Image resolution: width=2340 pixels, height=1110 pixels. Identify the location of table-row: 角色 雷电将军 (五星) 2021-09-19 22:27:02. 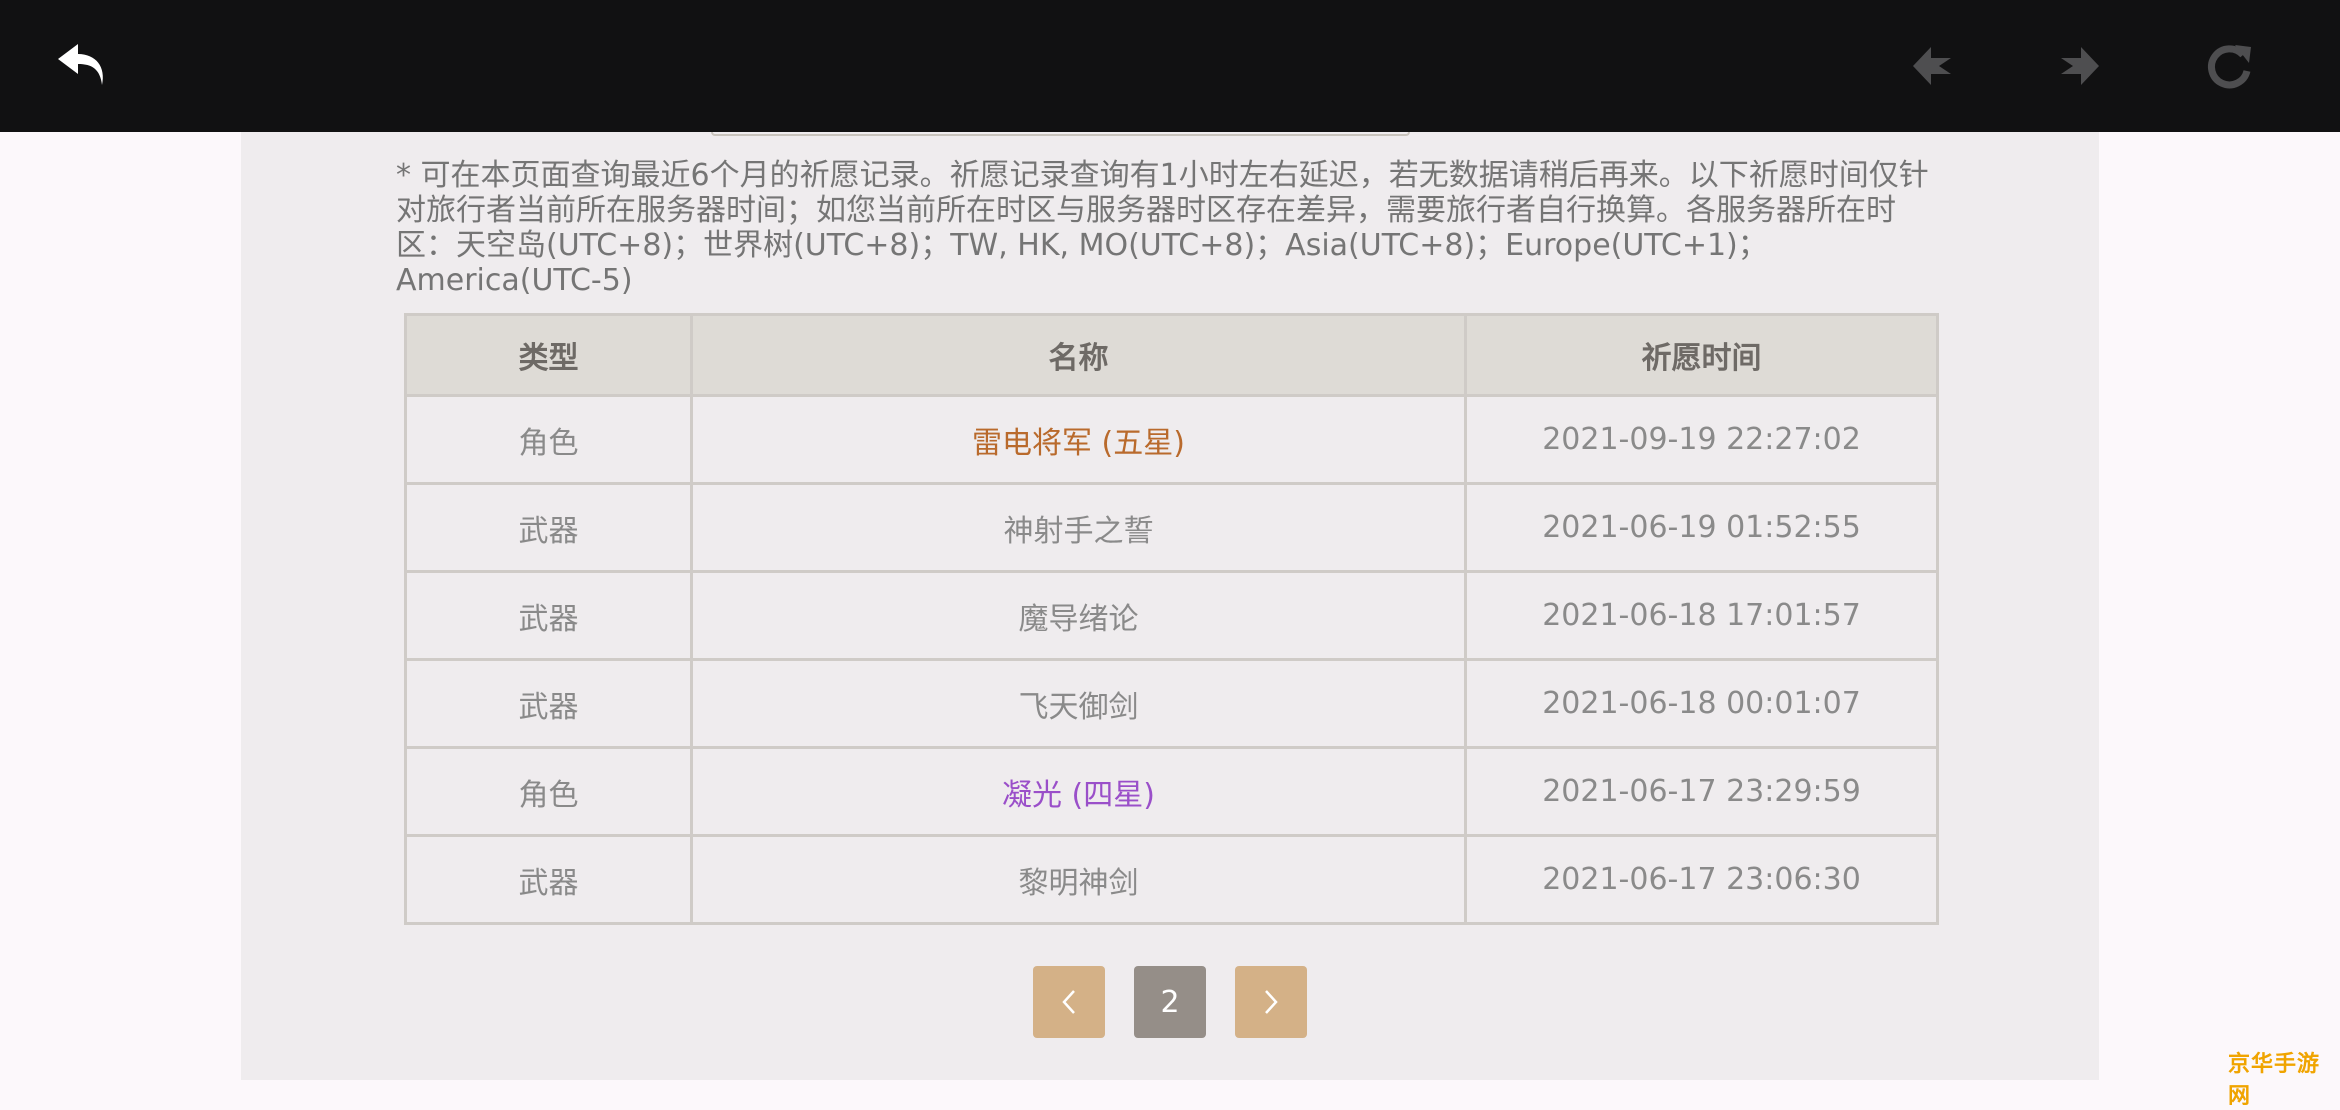
(1171, 439).